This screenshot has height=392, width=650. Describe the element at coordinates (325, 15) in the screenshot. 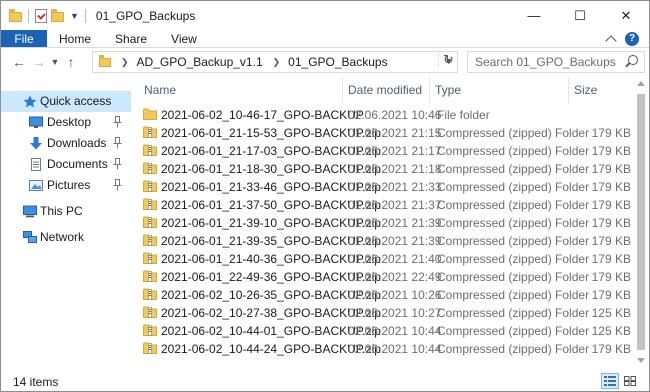

I see `title-bar: ▼ 01_GPO_Backups — ☐ ✕` at that location.